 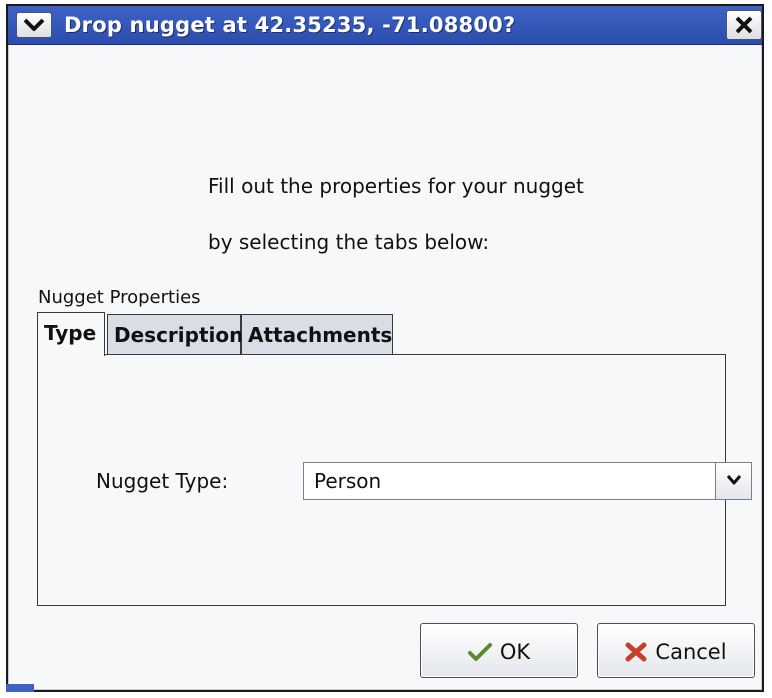 I want to click on ok-label: OK, so click(x=515, y=652).